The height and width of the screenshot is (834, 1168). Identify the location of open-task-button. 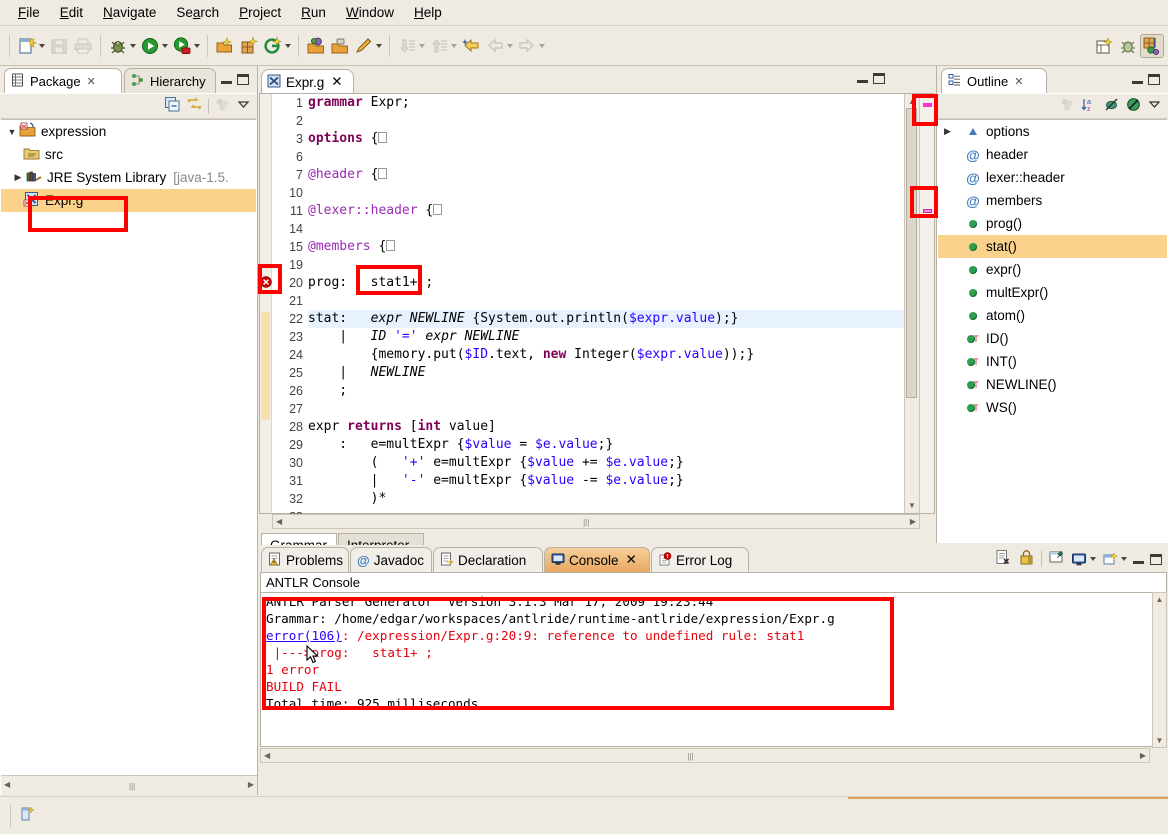
(340, 46).